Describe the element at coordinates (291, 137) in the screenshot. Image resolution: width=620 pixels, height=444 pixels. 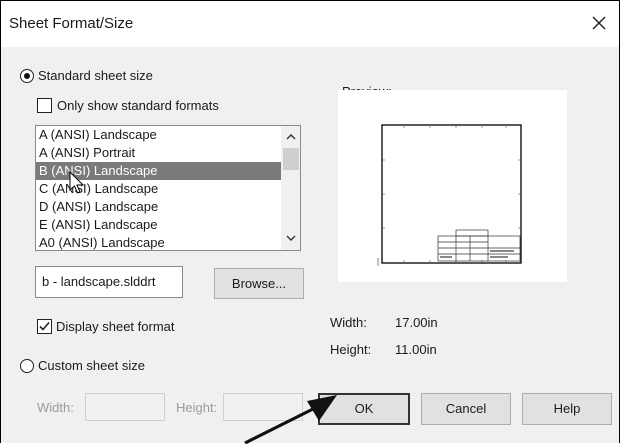
I see `scroll-up-icon` at that location.